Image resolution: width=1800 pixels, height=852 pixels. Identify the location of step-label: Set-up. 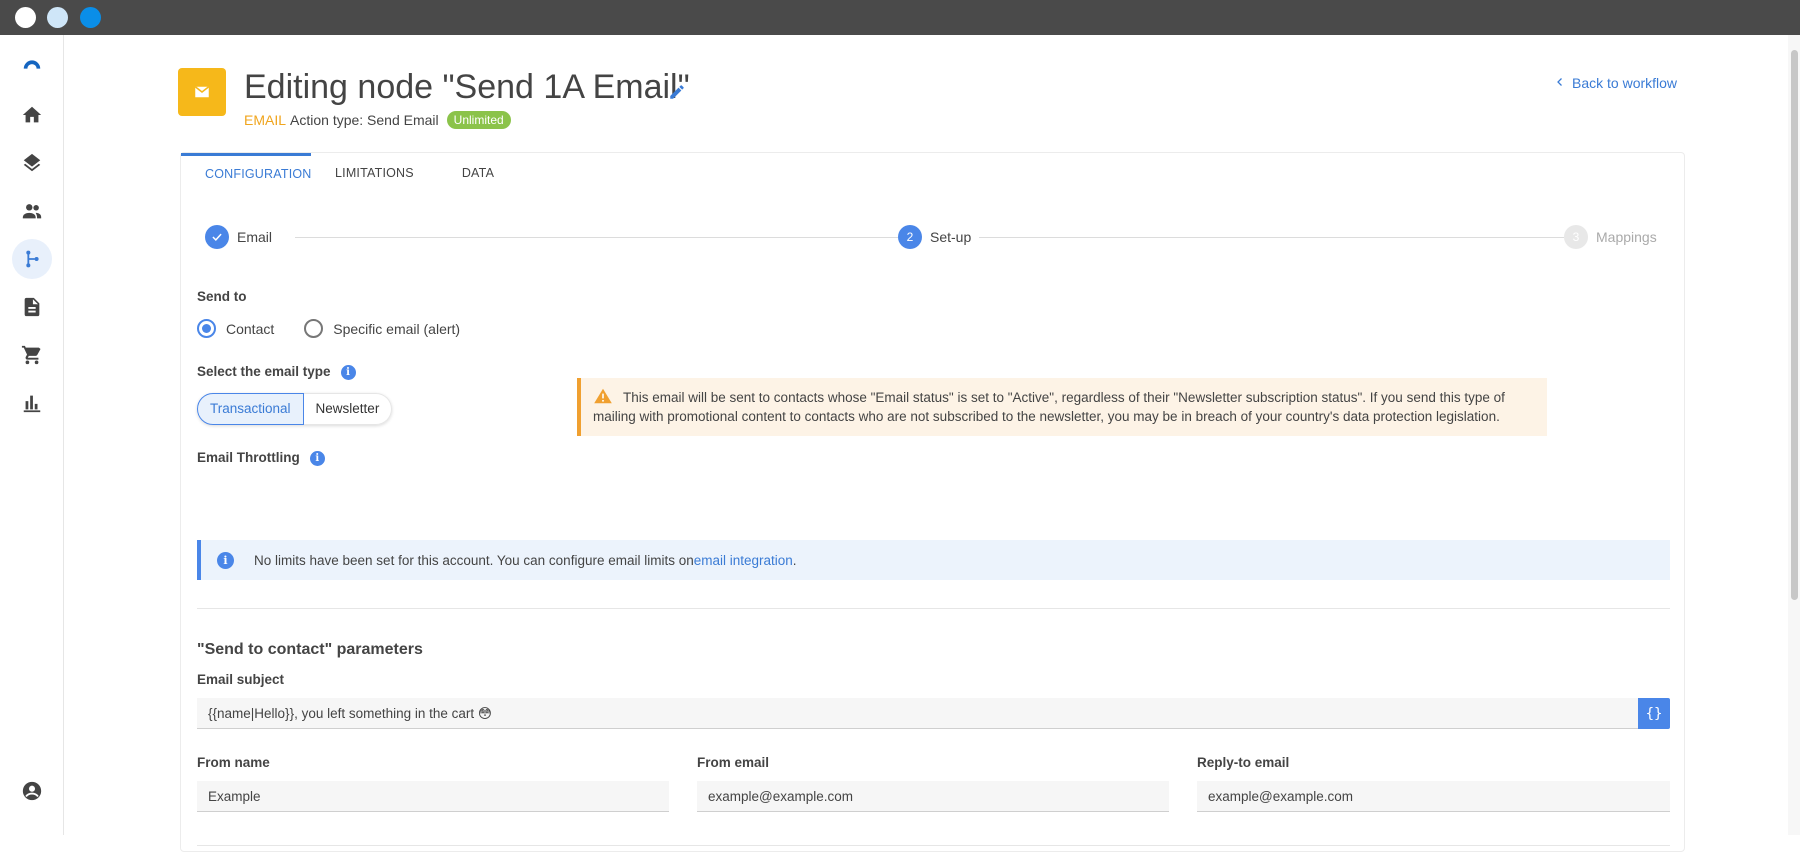
(951, 237).